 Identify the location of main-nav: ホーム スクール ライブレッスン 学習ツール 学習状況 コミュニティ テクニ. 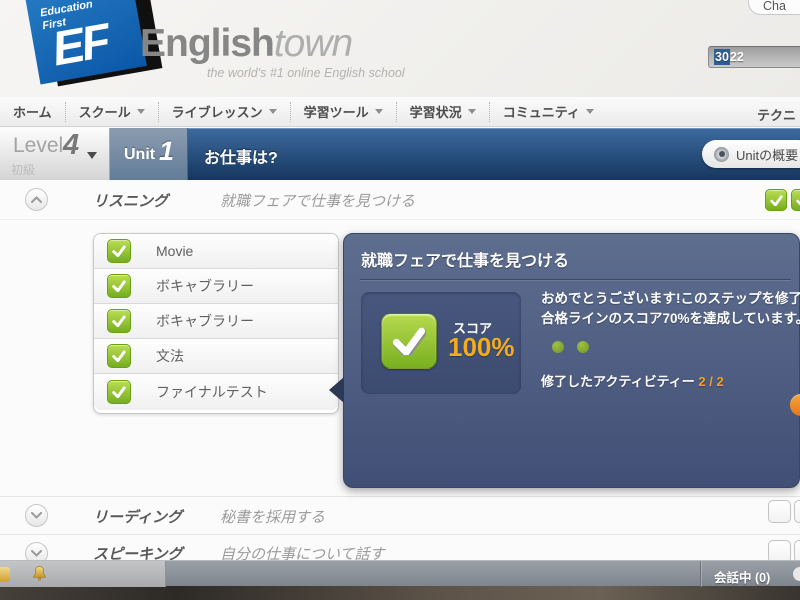
(400, 112).